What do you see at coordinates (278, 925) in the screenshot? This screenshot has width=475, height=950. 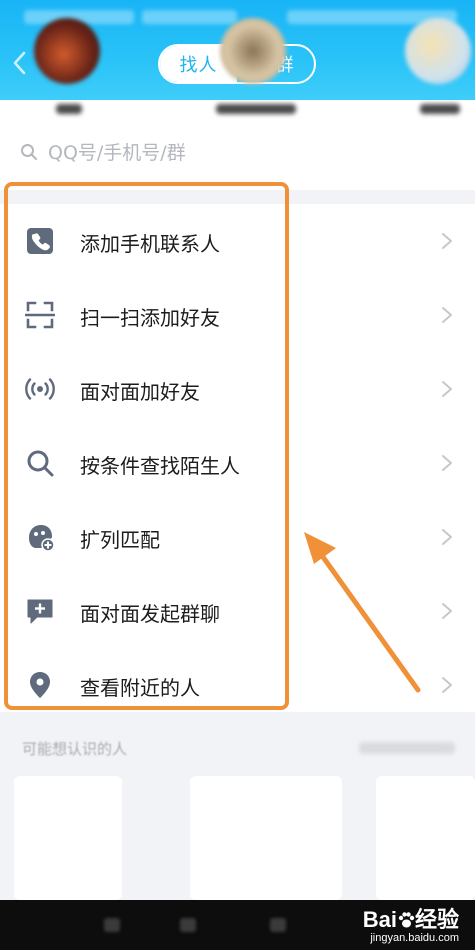 I see `nav-back-icon` at bounding box center [278, 925].